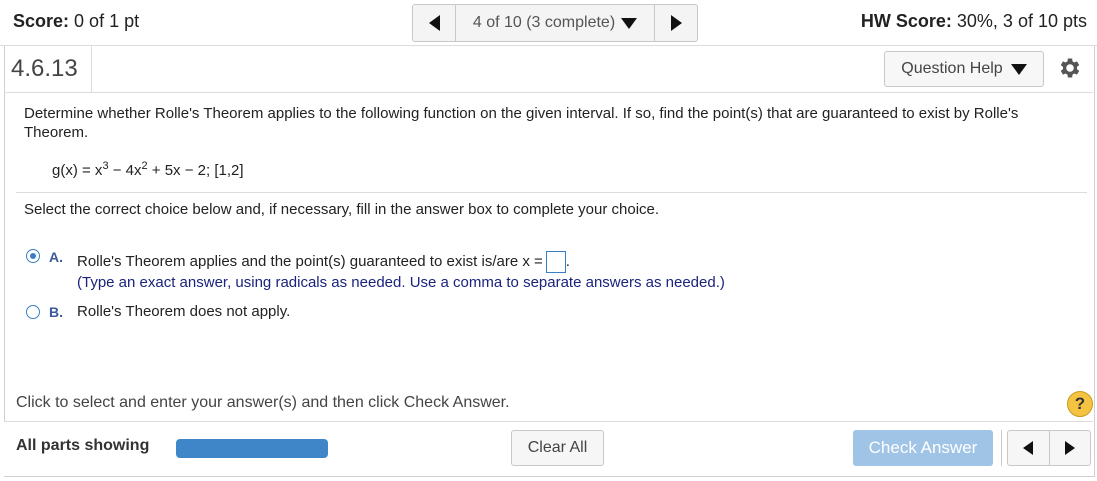 The image size is (1097, 481). Describe the element at coordinates (952, 68) in the screenshot. I see `question-help-label: Question Help` at that location.